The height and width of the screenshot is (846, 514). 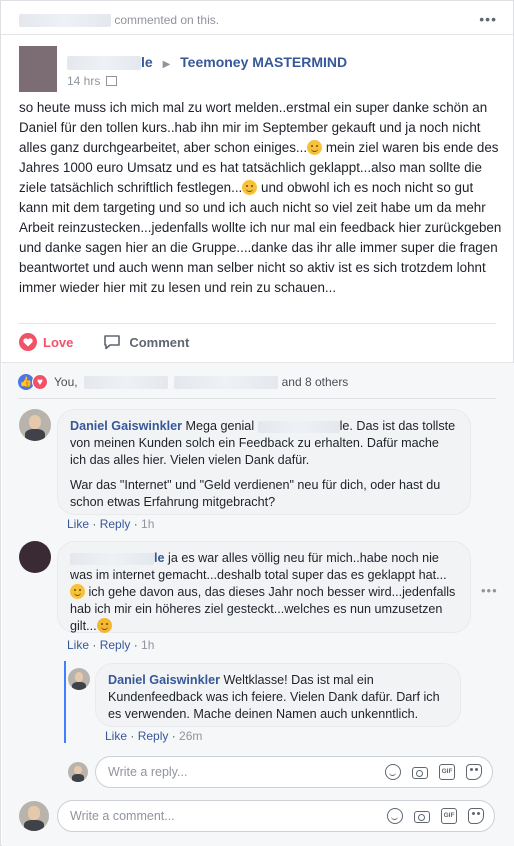 What do you see at coordinates (315, 382) in the screenshot?
I see `reactions-others: and 8 others` at bounding box center [315, 382].